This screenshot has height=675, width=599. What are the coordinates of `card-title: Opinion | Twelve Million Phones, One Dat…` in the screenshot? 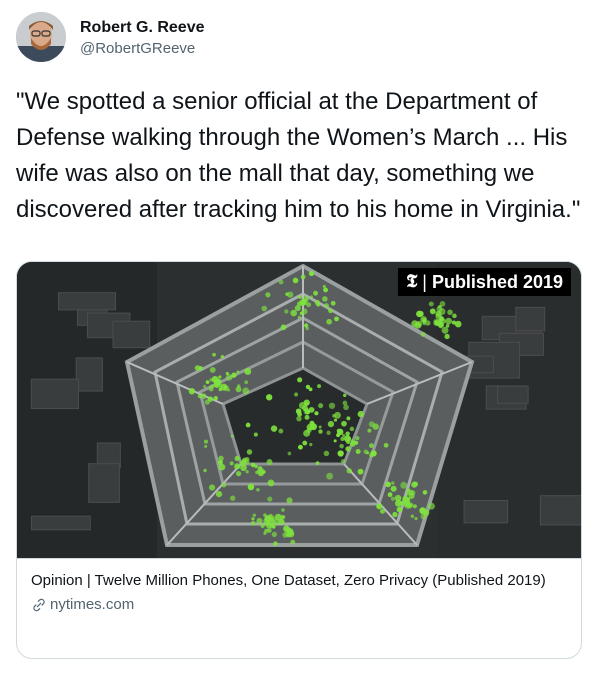 It's located at (299, 581).